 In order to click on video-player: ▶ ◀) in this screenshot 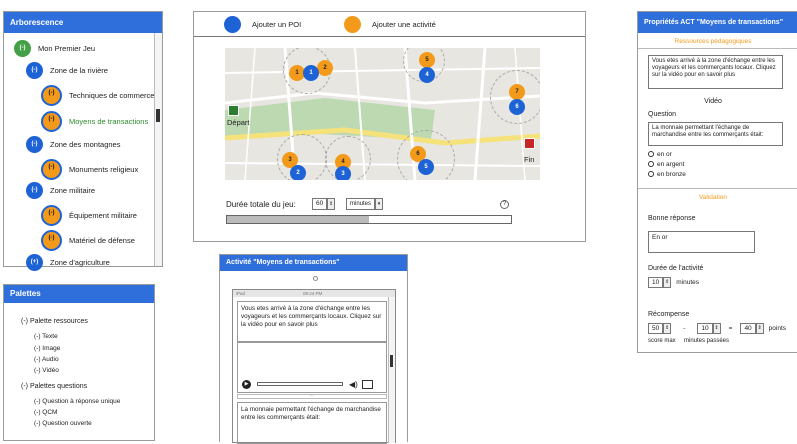, I will do `click(312, 367)`.